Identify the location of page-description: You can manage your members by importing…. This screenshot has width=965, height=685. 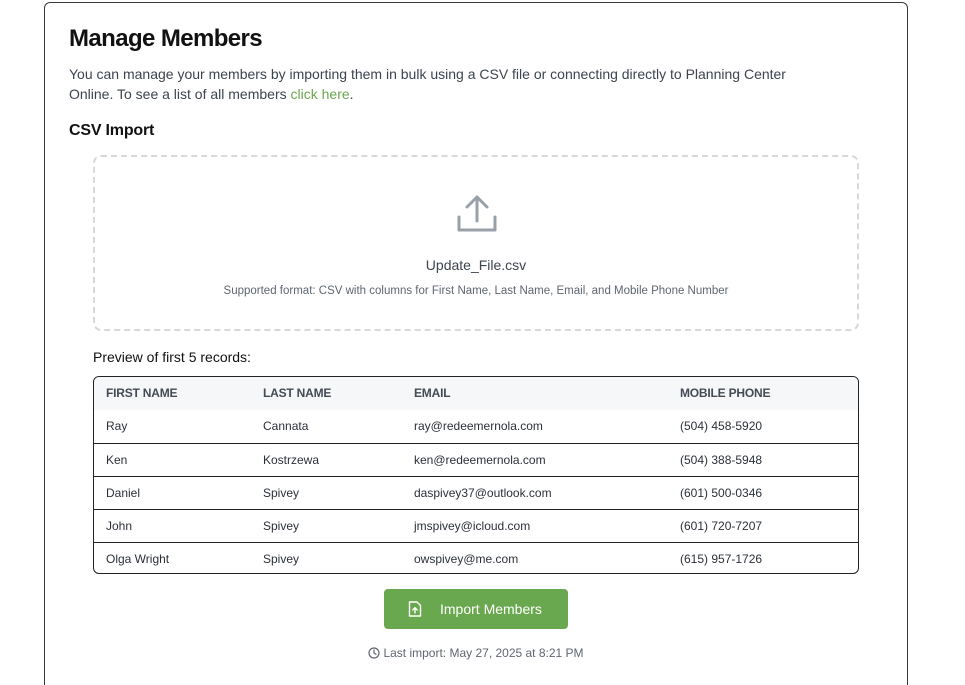
(429, 84).